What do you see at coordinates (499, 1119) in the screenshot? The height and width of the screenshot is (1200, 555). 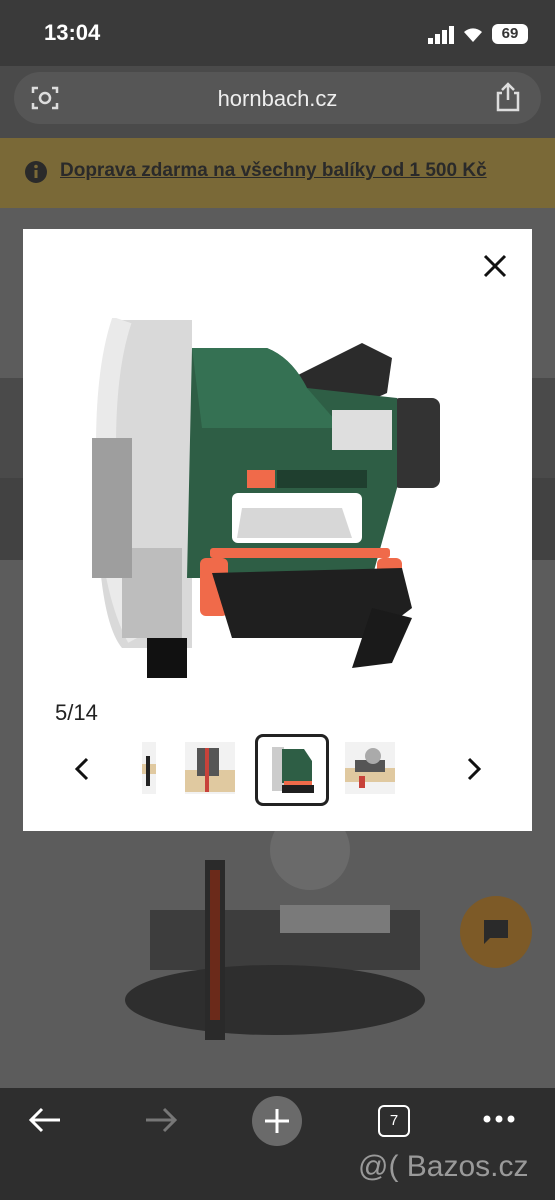 I see `more-icon` at bounding box center [499, 1119].